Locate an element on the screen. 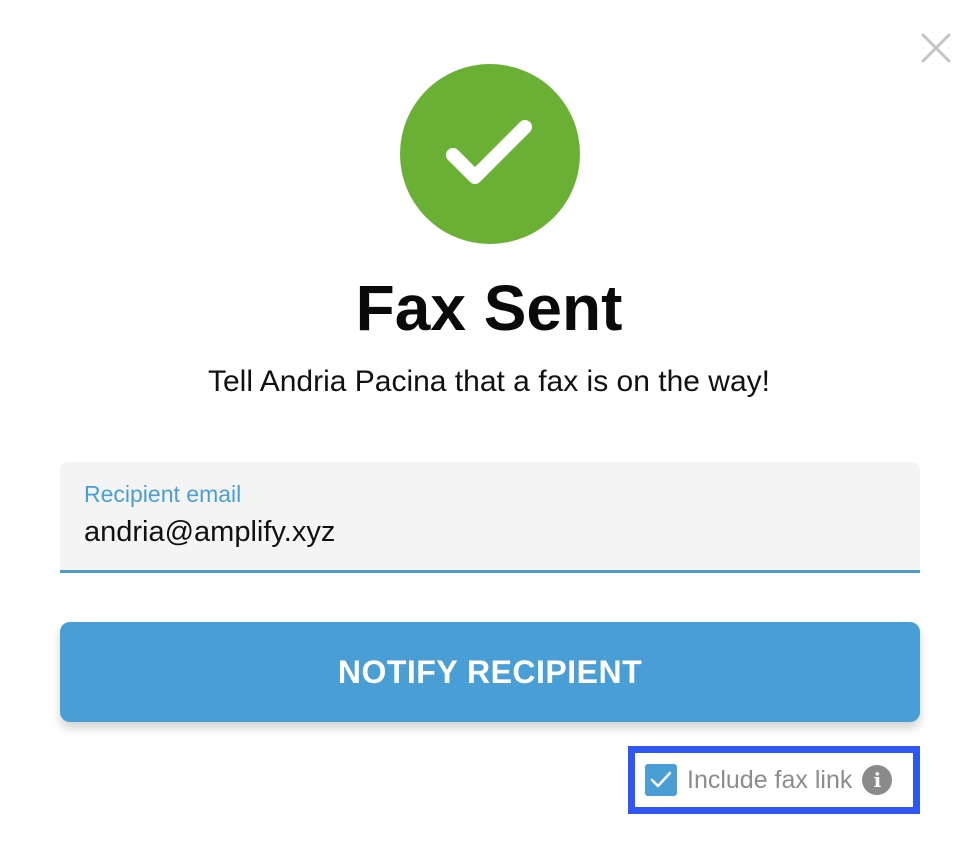 The width and height of the screenshot is (978, 856). recipient-email-field: Recipient email is located at coordinates (490, 517).